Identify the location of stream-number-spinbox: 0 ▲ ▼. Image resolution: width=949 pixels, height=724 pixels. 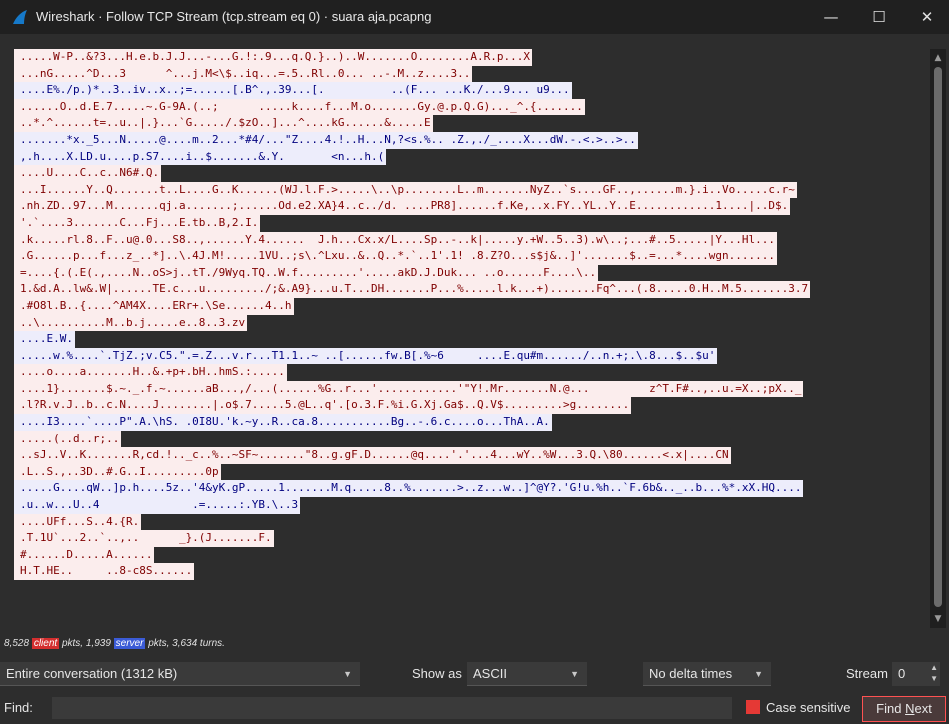
(916, 674).